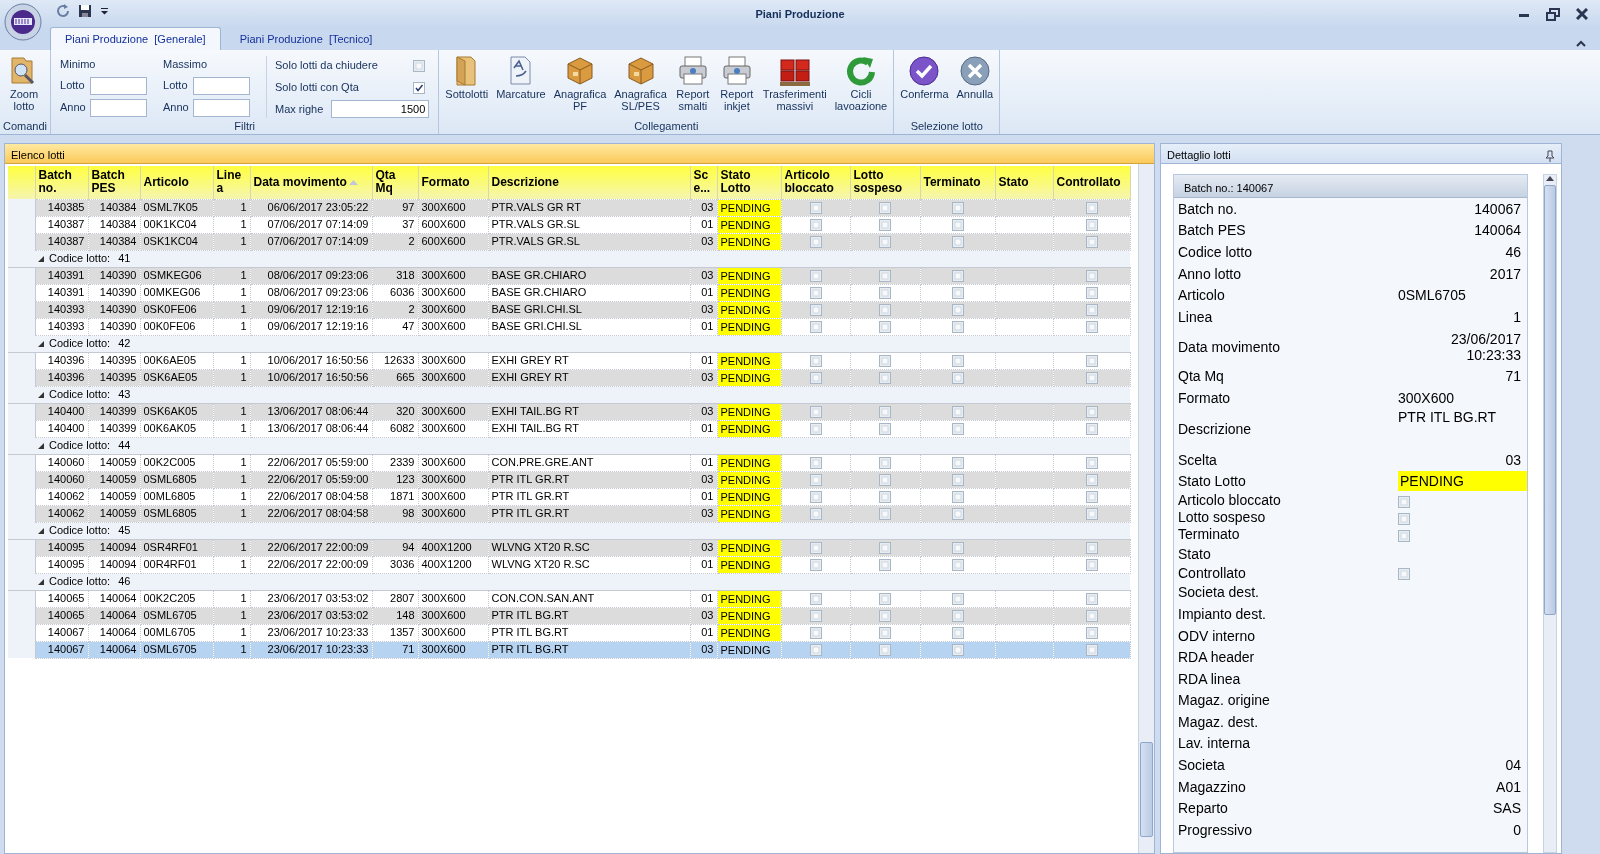 This screenshot has height=854, width=1600. I want to click on ribbon-button: Report smalti, so click(692, 83).